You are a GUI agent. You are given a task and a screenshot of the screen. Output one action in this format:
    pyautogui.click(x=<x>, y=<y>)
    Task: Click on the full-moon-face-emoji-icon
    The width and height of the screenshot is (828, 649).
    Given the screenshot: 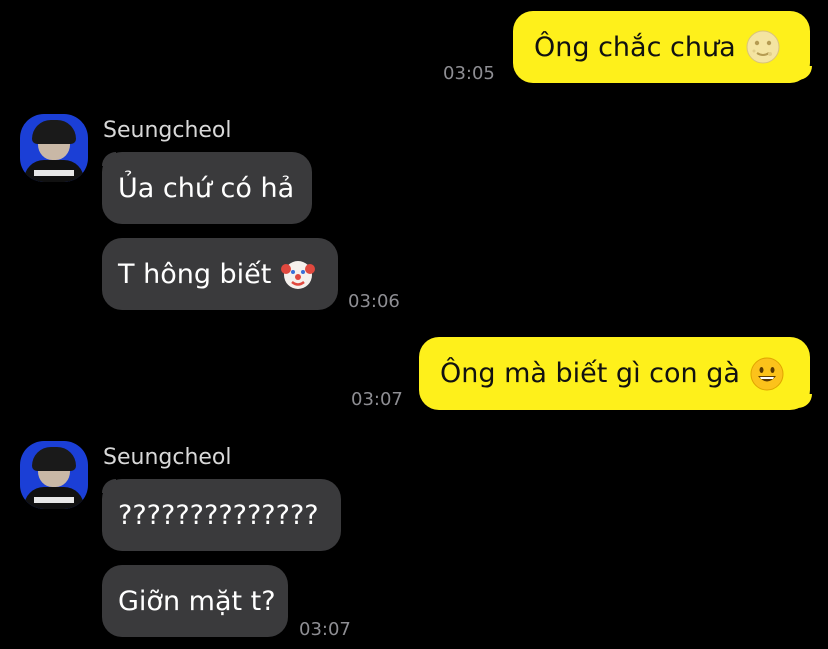 What is the action you would take?
    pyautogui.click(x=763, y=47)
    